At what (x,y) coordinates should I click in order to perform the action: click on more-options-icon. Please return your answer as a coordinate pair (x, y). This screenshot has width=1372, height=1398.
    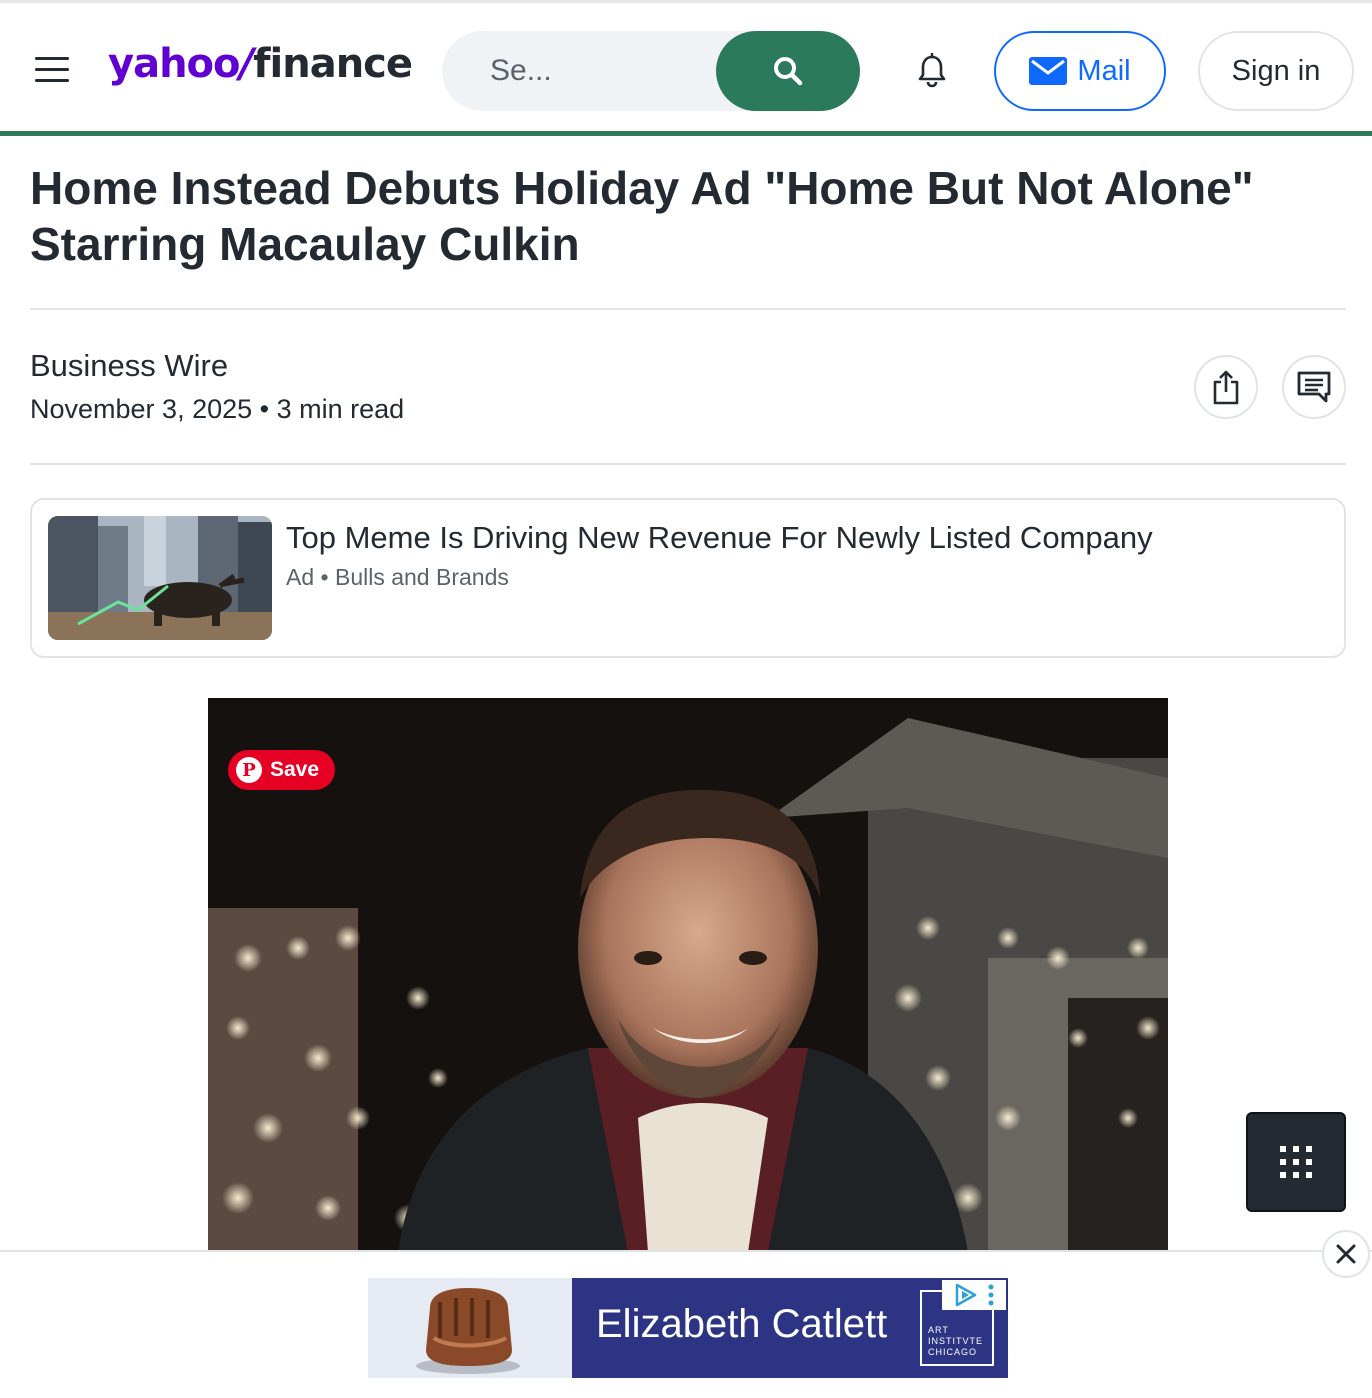
    Looking at the image, I should click on (991, 1295).